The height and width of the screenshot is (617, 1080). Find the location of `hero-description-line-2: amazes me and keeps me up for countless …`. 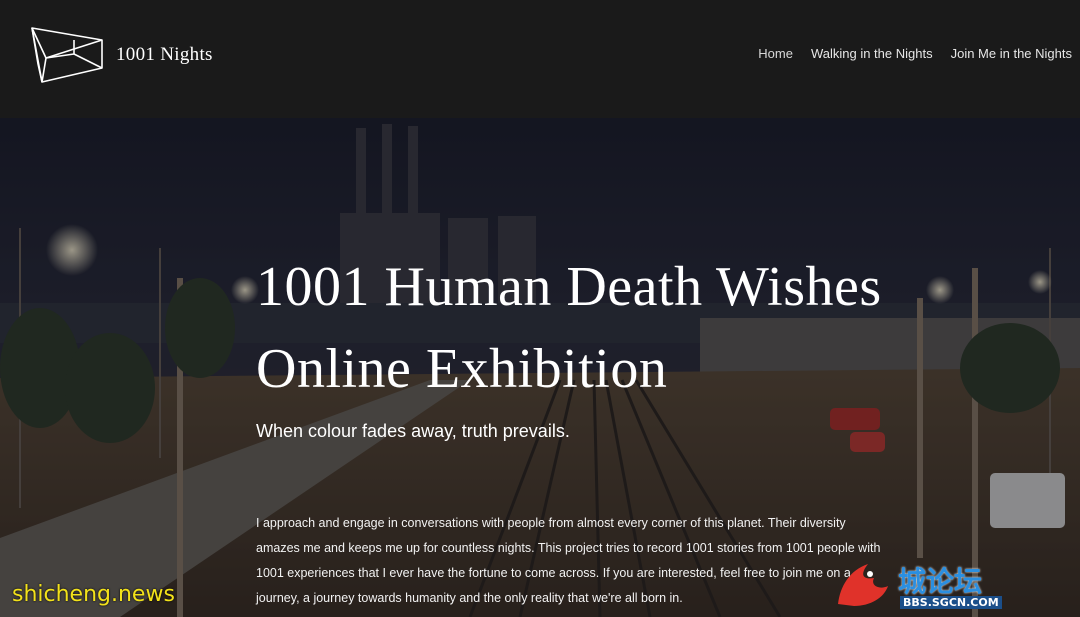

hero-description-line-2: amazes me and keeps me up for countless … is located at coordinates (568, 548).